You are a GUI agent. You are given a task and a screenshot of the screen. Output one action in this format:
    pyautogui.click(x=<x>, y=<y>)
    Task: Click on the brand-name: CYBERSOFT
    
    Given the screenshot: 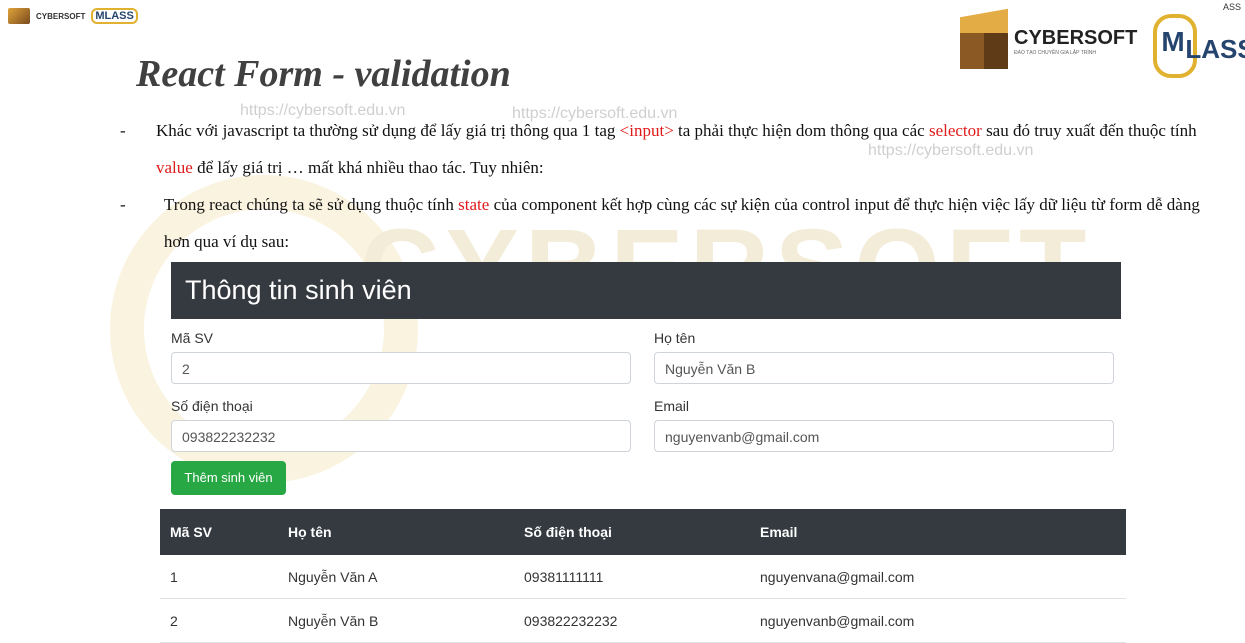 What is the action you would take?
    pyautogui.click(x=1076, y=37)
    